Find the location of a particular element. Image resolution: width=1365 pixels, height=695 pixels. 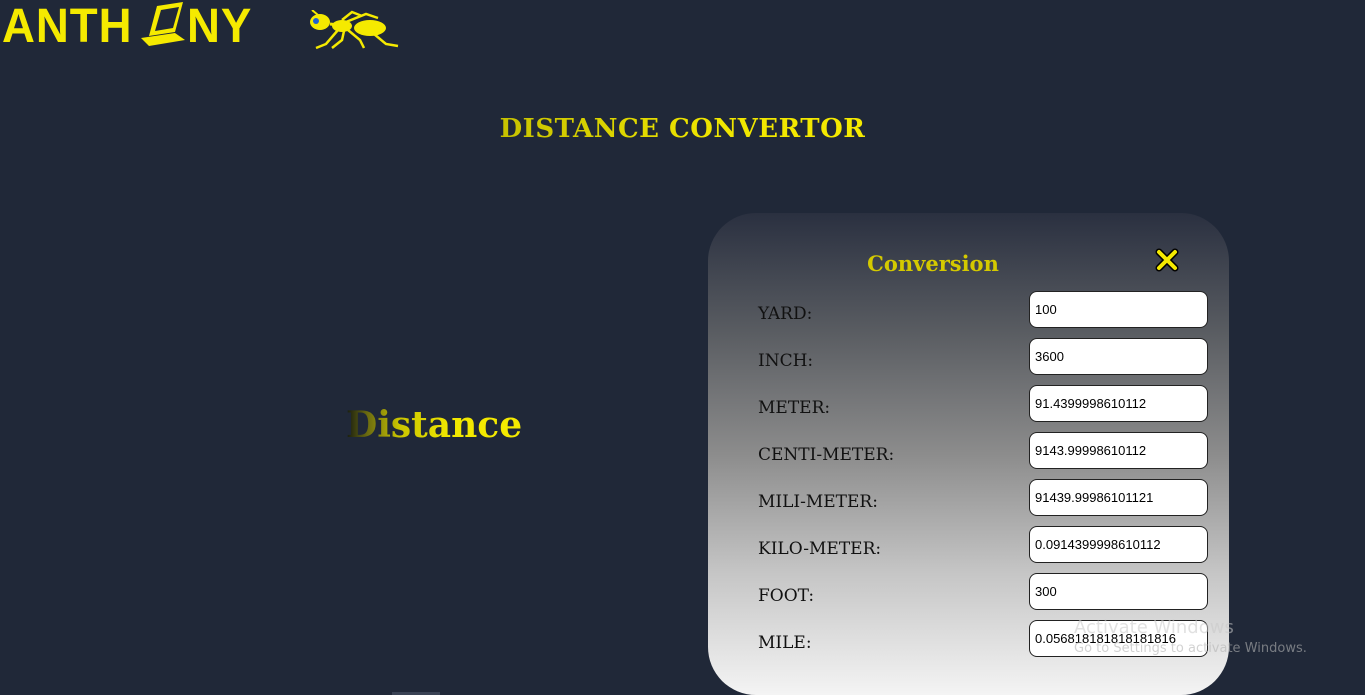

meter-input is located at coordinates (1118, 403).